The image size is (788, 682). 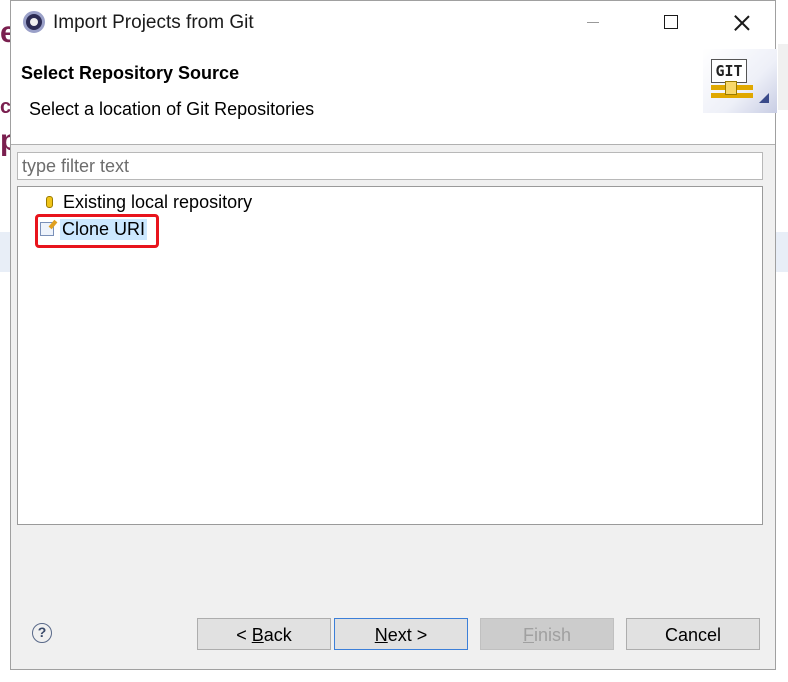 What do you see at coordinates (783, 77) in the screenshot?
I see `background-app-fragment` at bounding box center [783, 77].